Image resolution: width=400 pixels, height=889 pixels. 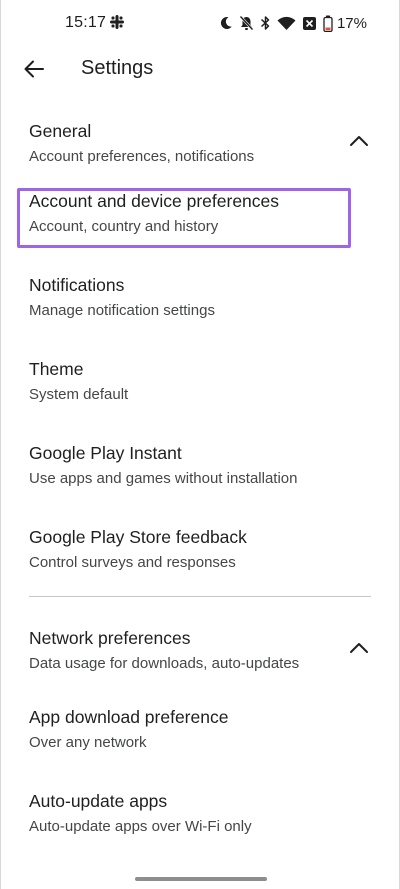 I want to click on item-title: App download preference, so click(x=129, y=717).